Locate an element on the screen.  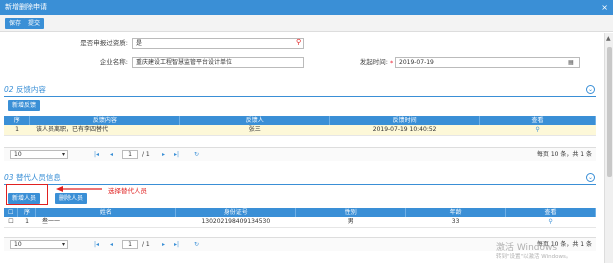
row-checkbox: ☐ is located at coordinates (11, 222).